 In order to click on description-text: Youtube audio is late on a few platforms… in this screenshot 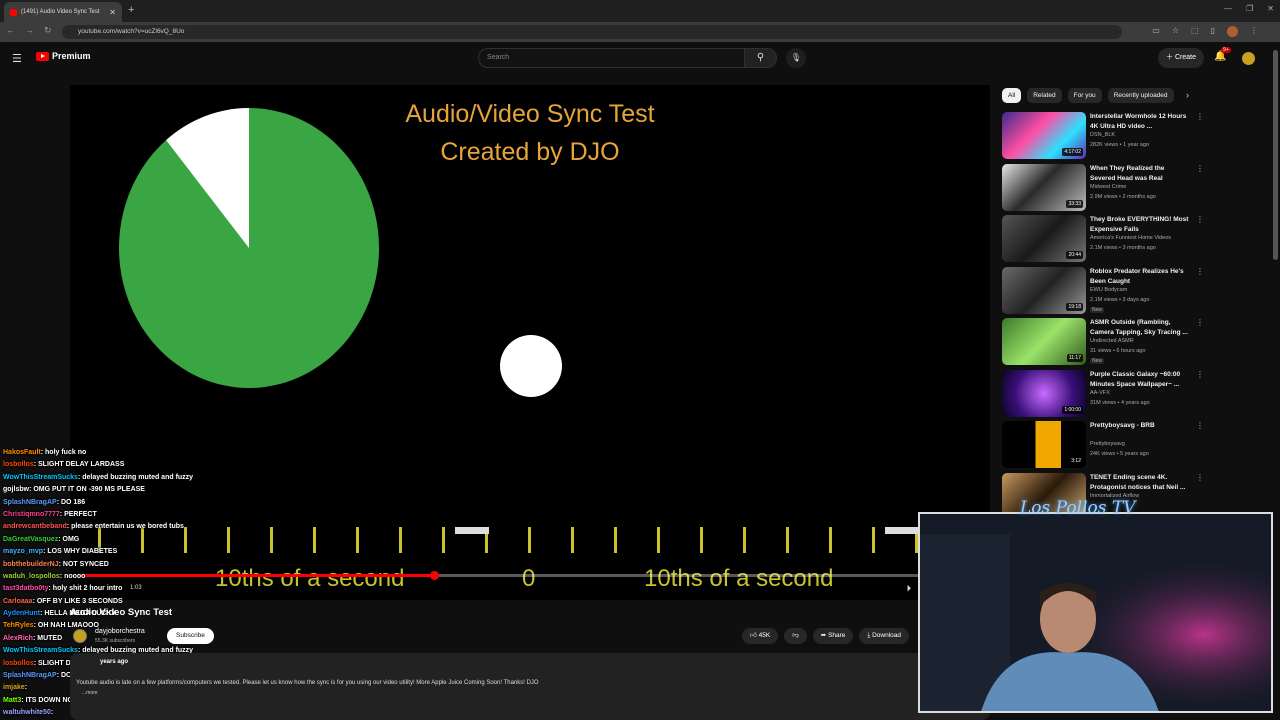, I will do `click(307, 683)`.